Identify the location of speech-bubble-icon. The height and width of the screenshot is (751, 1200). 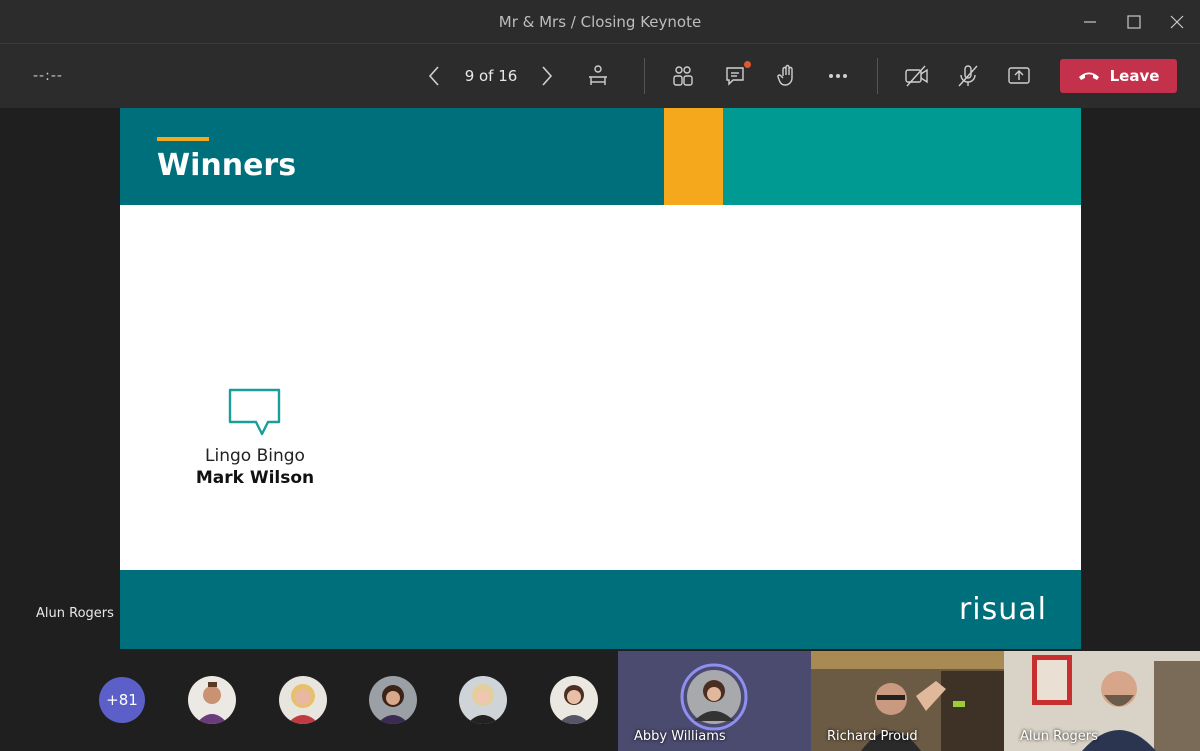
(254, 412).